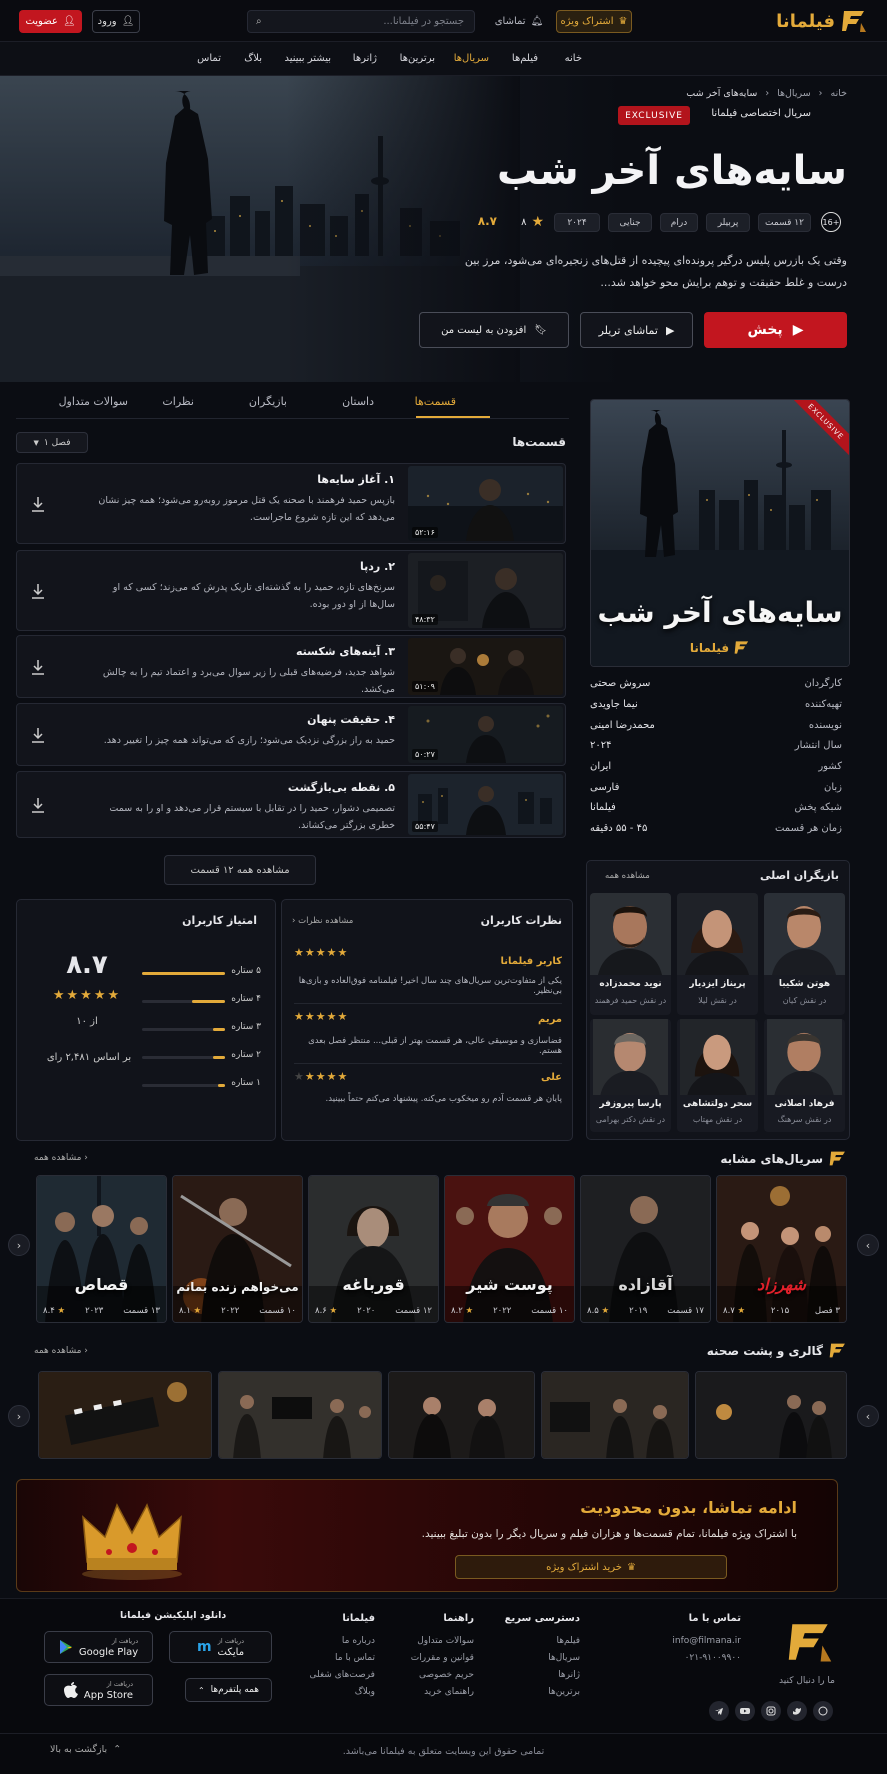  What do you see at coordinates (838, 93) in the screenshot?
I see `breadcrumb-home: خانه` at bounding box center [838, 93].